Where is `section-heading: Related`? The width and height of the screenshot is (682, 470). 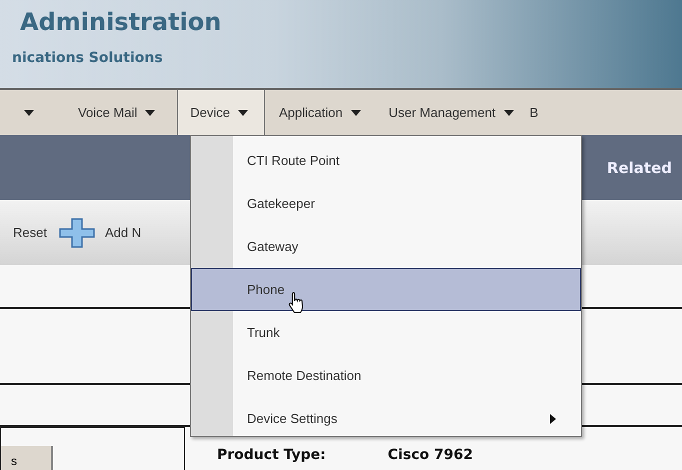 section-heading: Related is located at coordinates (639, 167).